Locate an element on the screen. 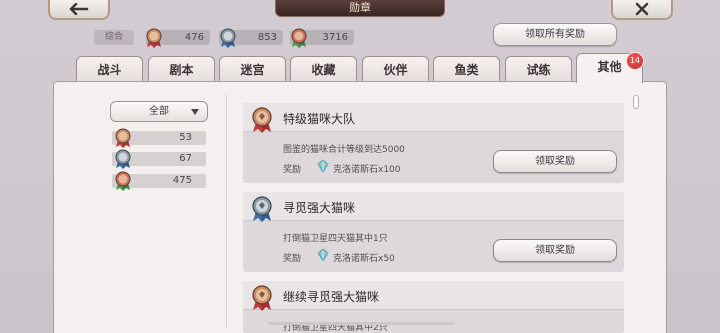 Image resolution: width=720 pixels, height=333 pixels. achievement-card: 寻觅强大猫咪 打倒猫卫星四天猫其中1只 奖励 克洛诺斯石x50 领取奖励 is located at coordinates (433, 232).